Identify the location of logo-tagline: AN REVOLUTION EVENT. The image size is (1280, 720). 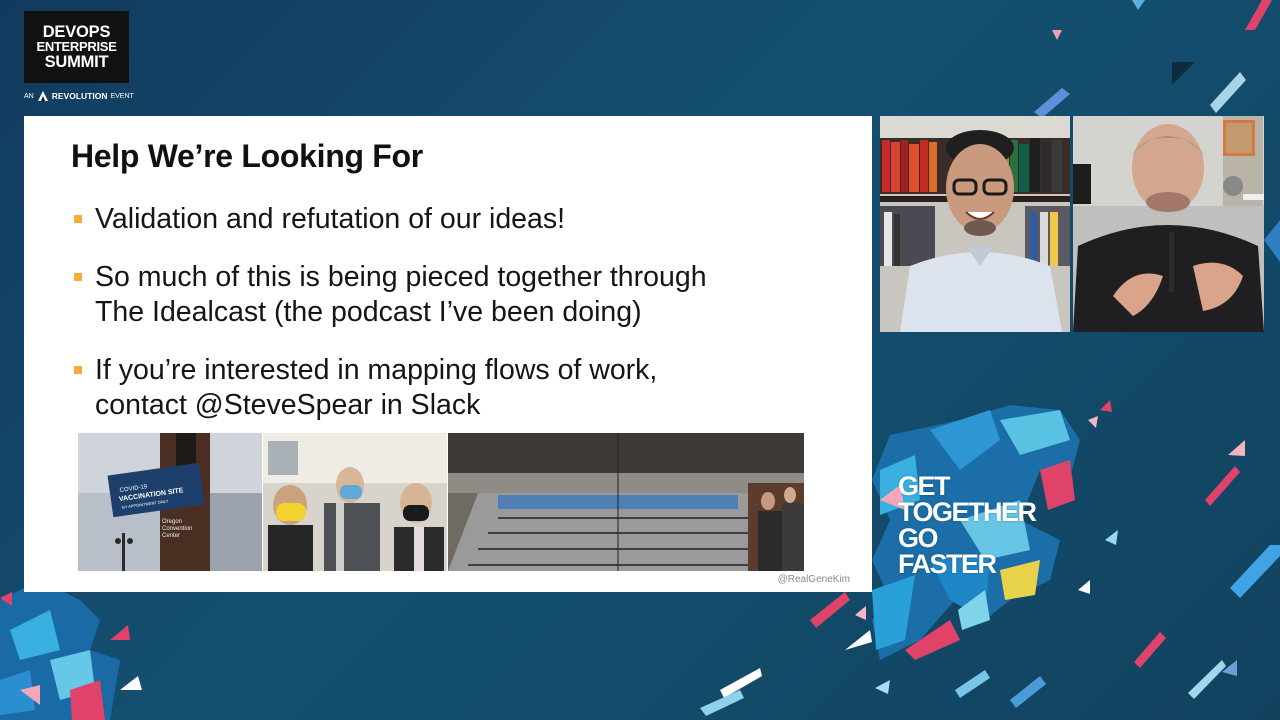
(84, 96).